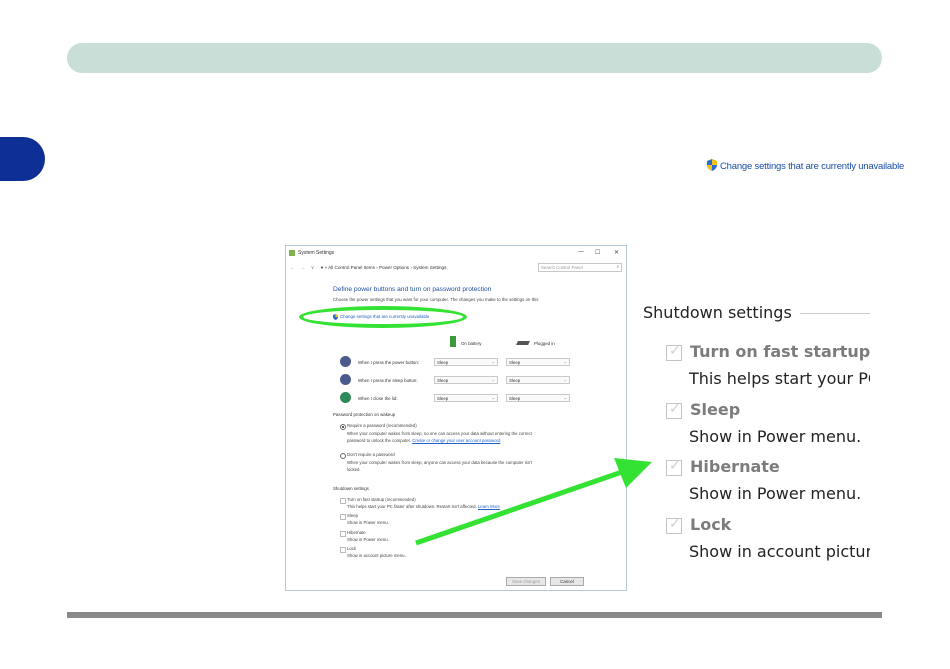  Describe the element at coordinates (519, 507) in the screenshot. I see `arrow-shaft` at that location.